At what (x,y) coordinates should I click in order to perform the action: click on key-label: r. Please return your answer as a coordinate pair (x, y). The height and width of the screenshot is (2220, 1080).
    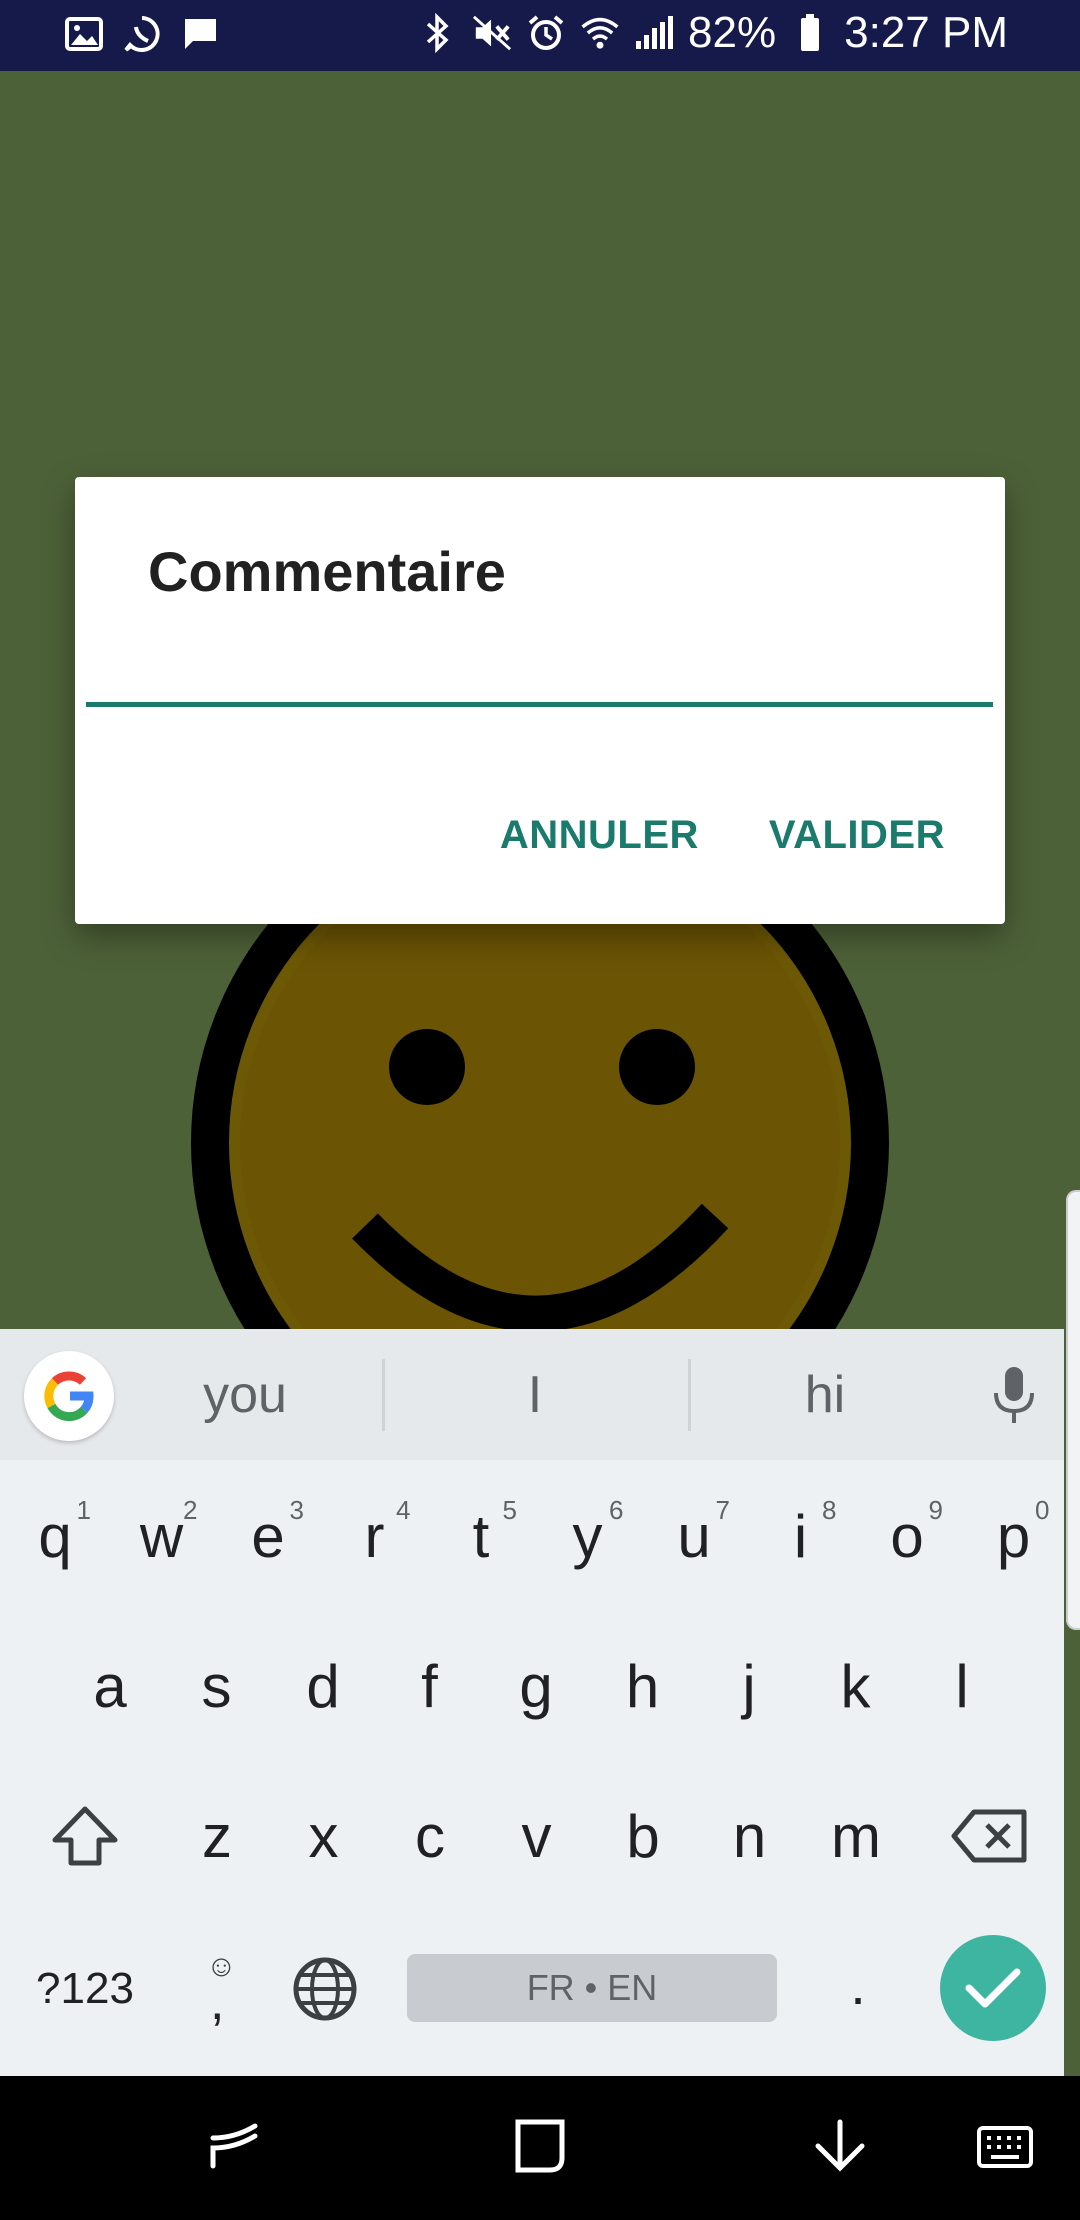
    Looking at the image, I should click on (374, 1536).